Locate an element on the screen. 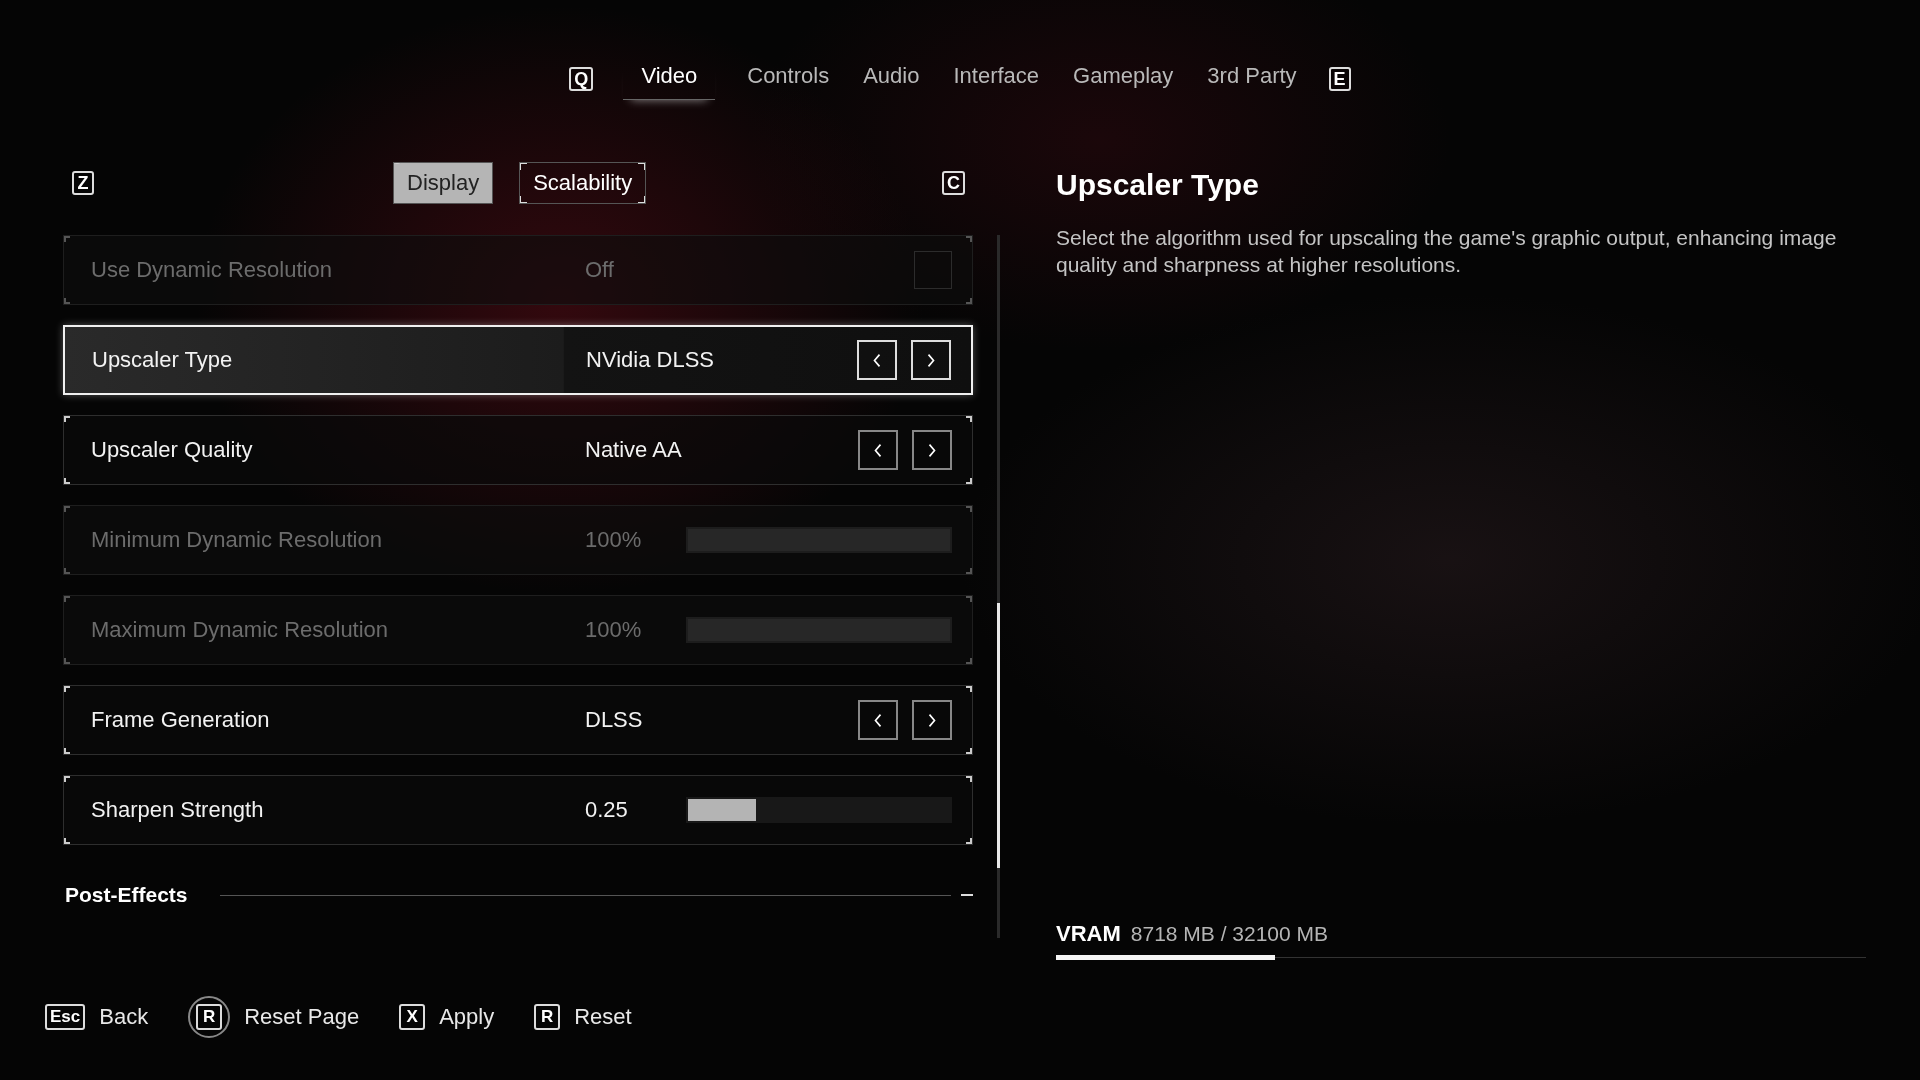 Image resolution: width=1920 pixels, height=1080 pixels. hint-button: Reset Page is located at coordinates (302, 1017).